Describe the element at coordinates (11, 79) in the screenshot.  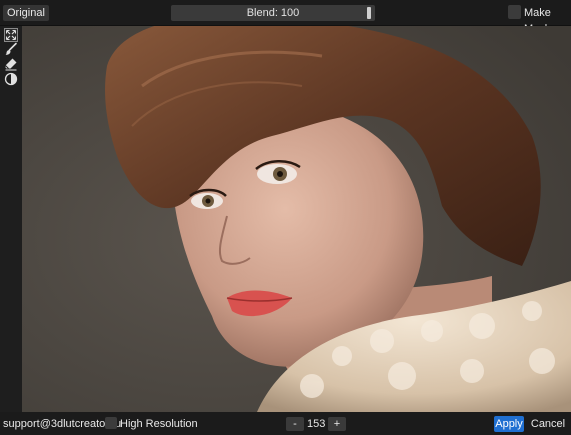
I see `contrast-icon` at that location.